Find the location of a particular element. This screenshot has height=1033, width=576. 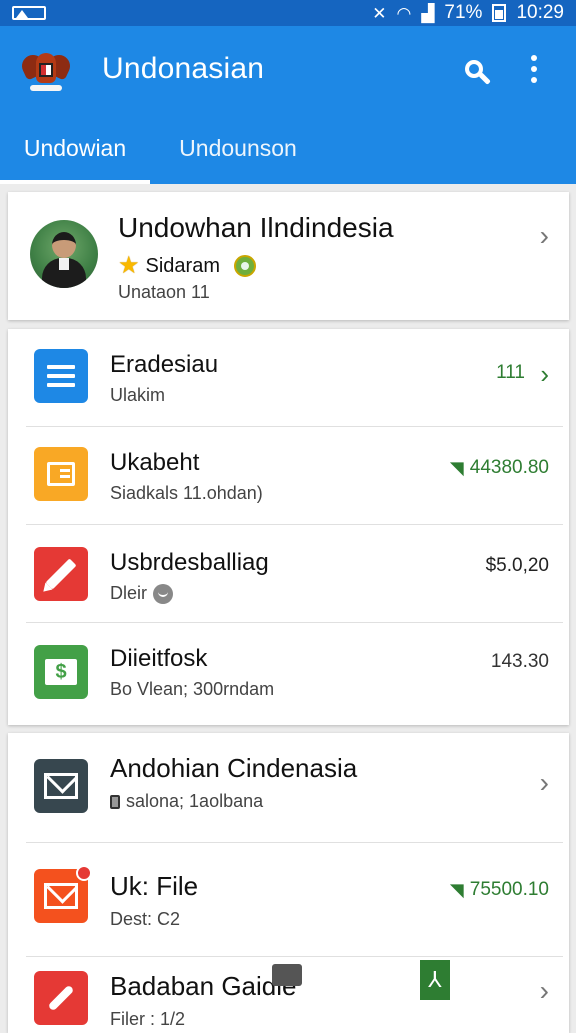

mute-icon: ✕ is located at coordinates (379, 13).